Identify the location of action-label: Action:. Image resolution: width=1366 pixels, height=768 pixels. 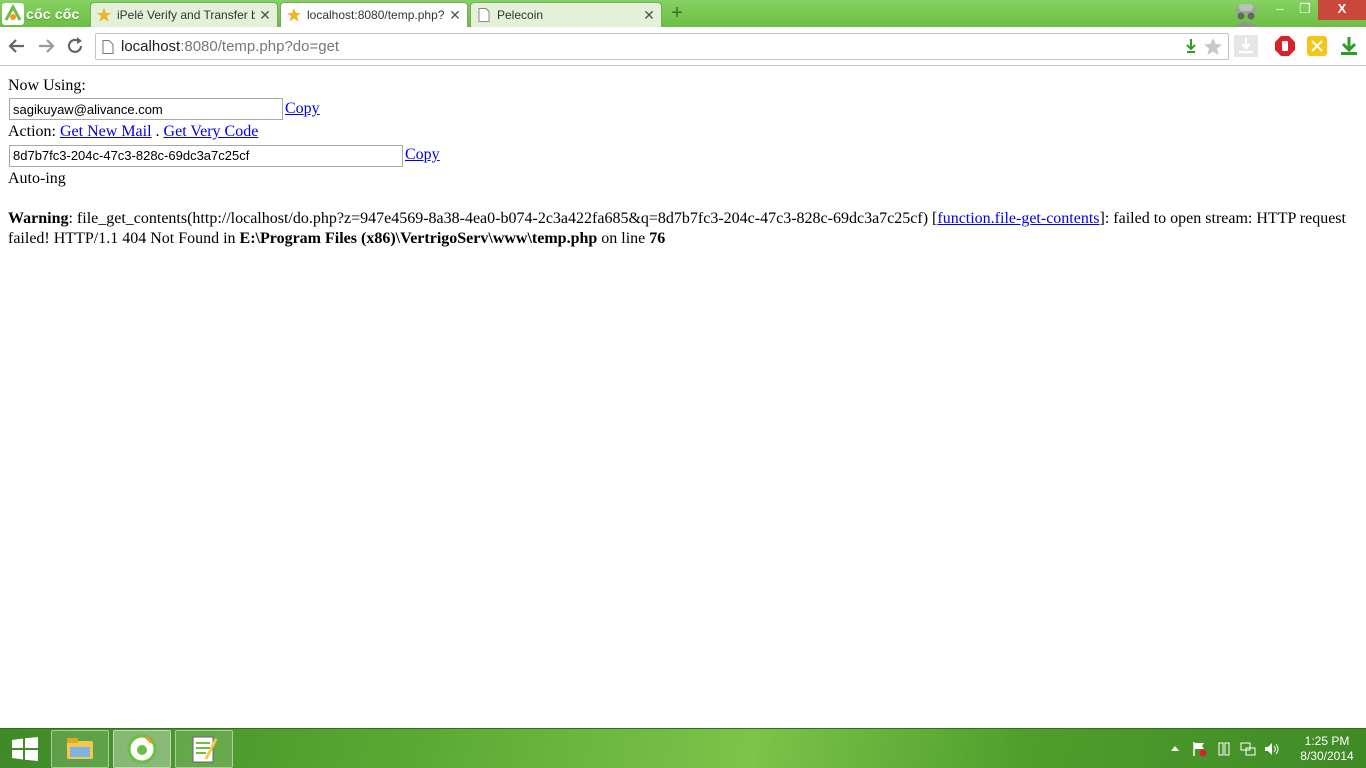
(32, 132).